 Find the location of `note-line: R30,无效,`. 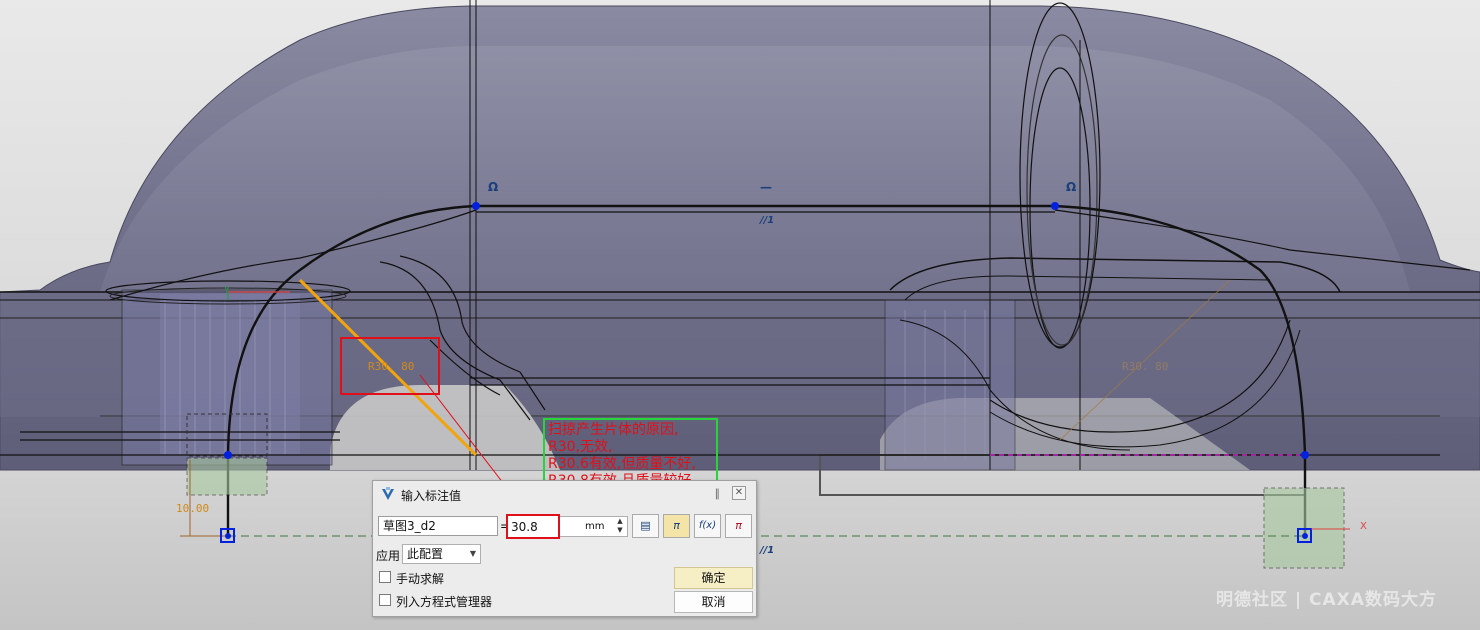

note-line: R30,无效, is located at coordinates (580, 447).